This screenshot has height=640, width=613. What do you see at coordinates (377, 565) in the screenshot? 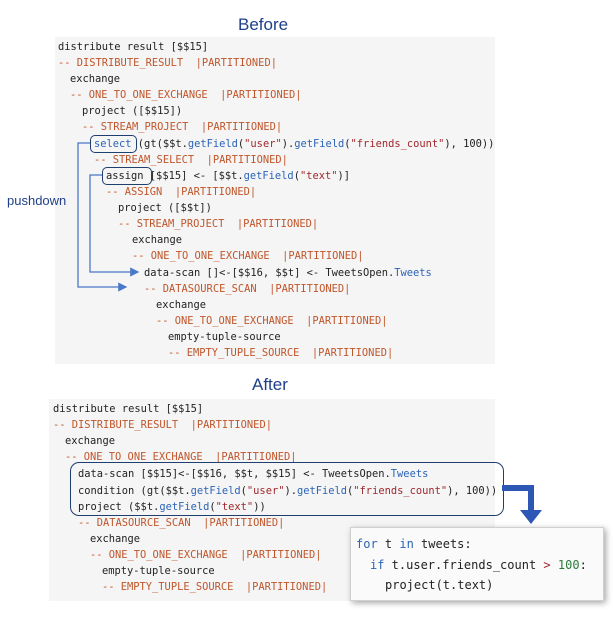
I see `if-keyword: if` at bounding box center [377, 565].